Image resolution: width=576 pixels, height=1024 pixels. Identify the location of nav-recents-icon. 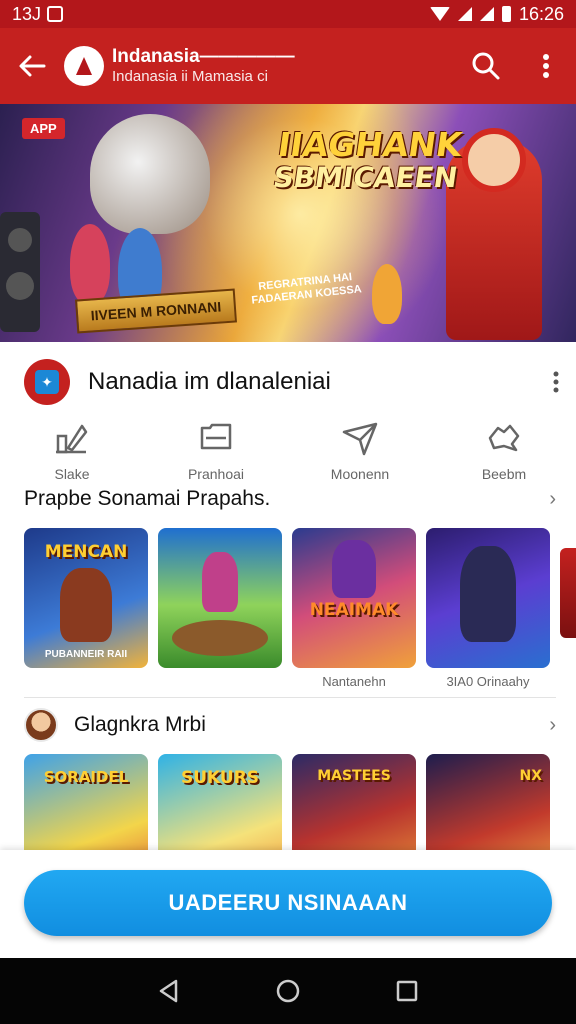
(407, 991).